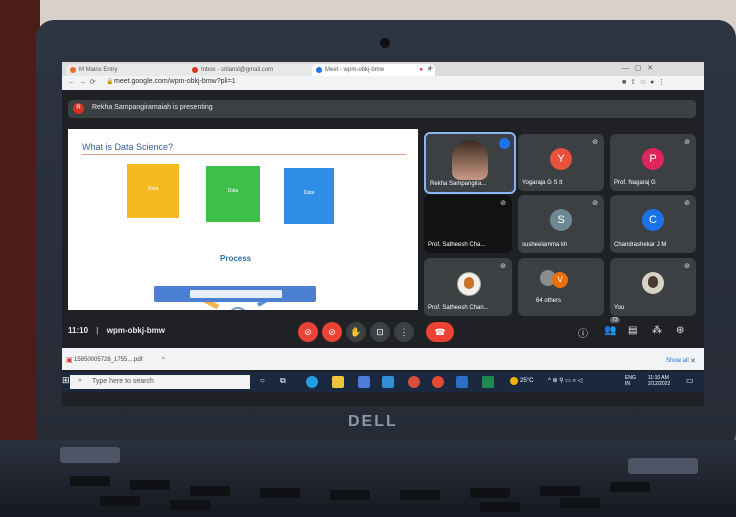 The width and height of the screenshot is (736, 517). I want to click on laptop-hinge-right, so click(663, 466).